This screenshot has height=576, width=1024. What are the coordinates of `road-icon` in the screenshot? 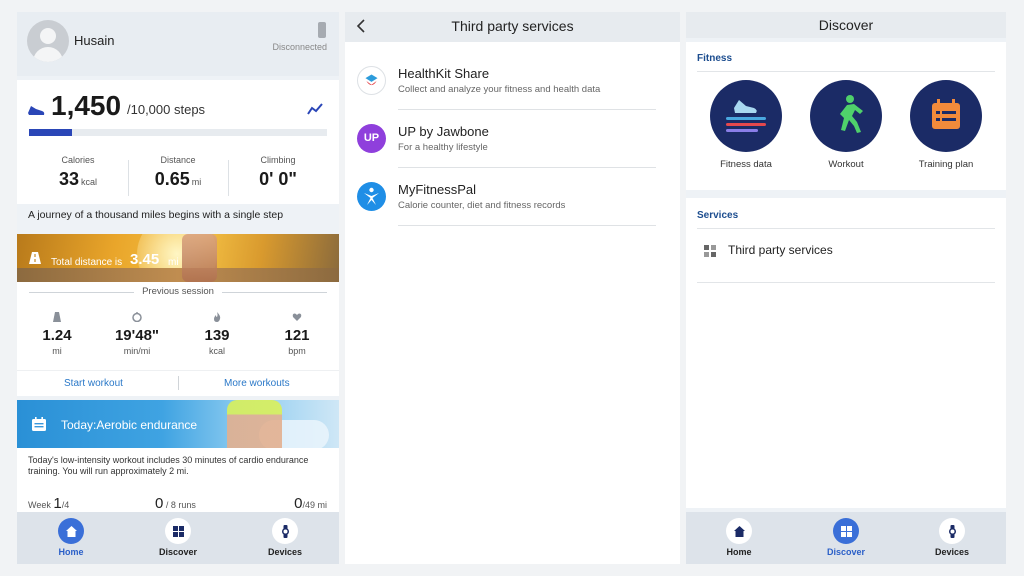 It's located at (57, 317).